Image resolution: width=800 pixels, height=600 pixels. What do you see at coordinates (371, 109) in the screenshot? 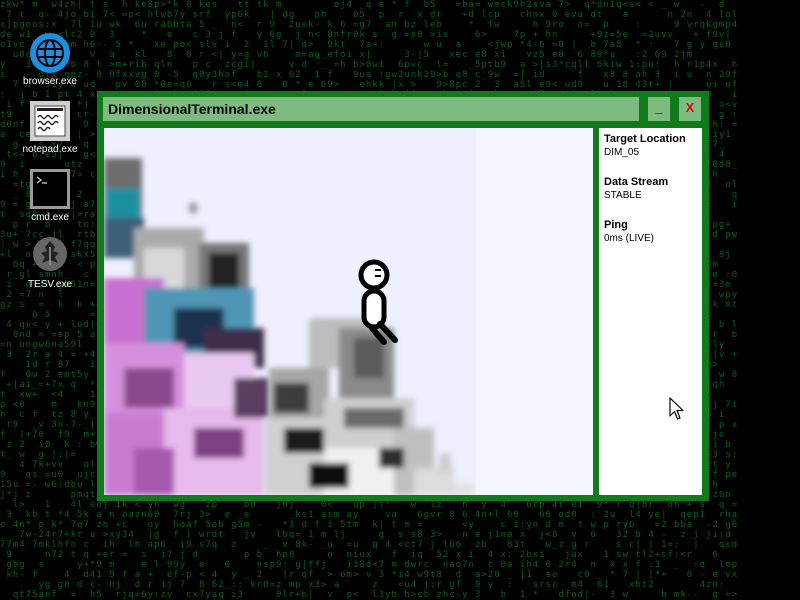
I see `title-bar: DimensionalTerminal.exe` at bounding box center [371, 109].